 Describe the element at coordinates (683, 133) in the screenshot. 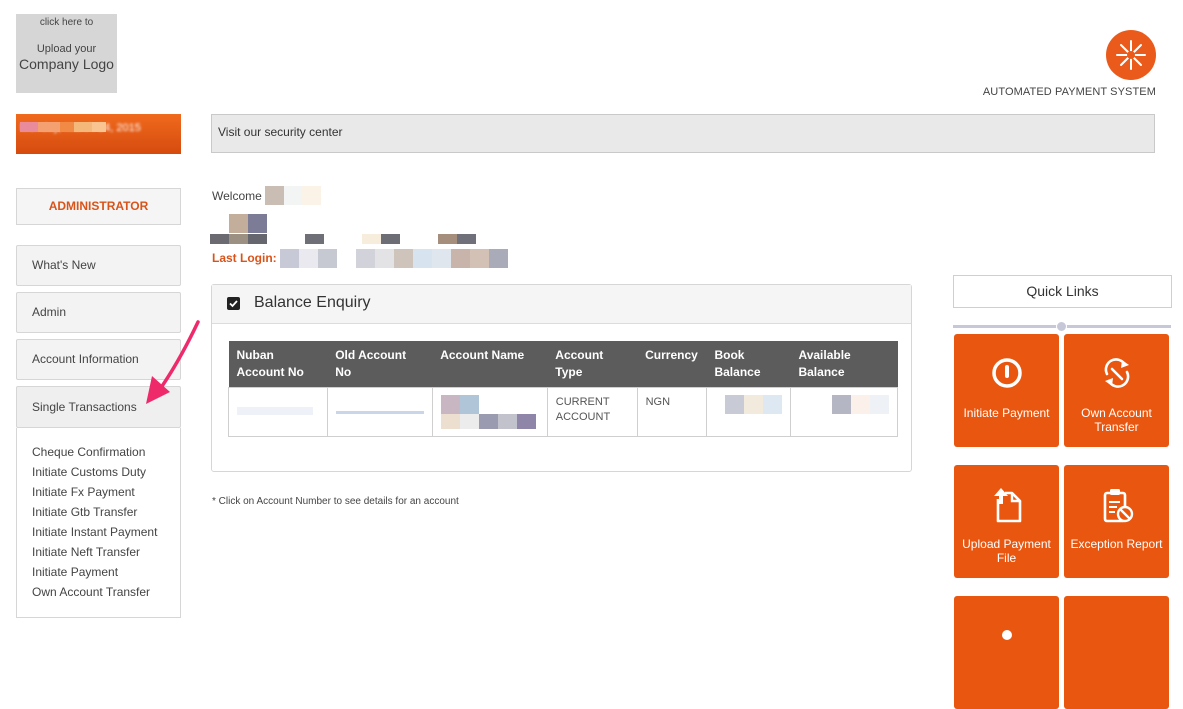

I see `security-center-link: Visit our security center` at that location.